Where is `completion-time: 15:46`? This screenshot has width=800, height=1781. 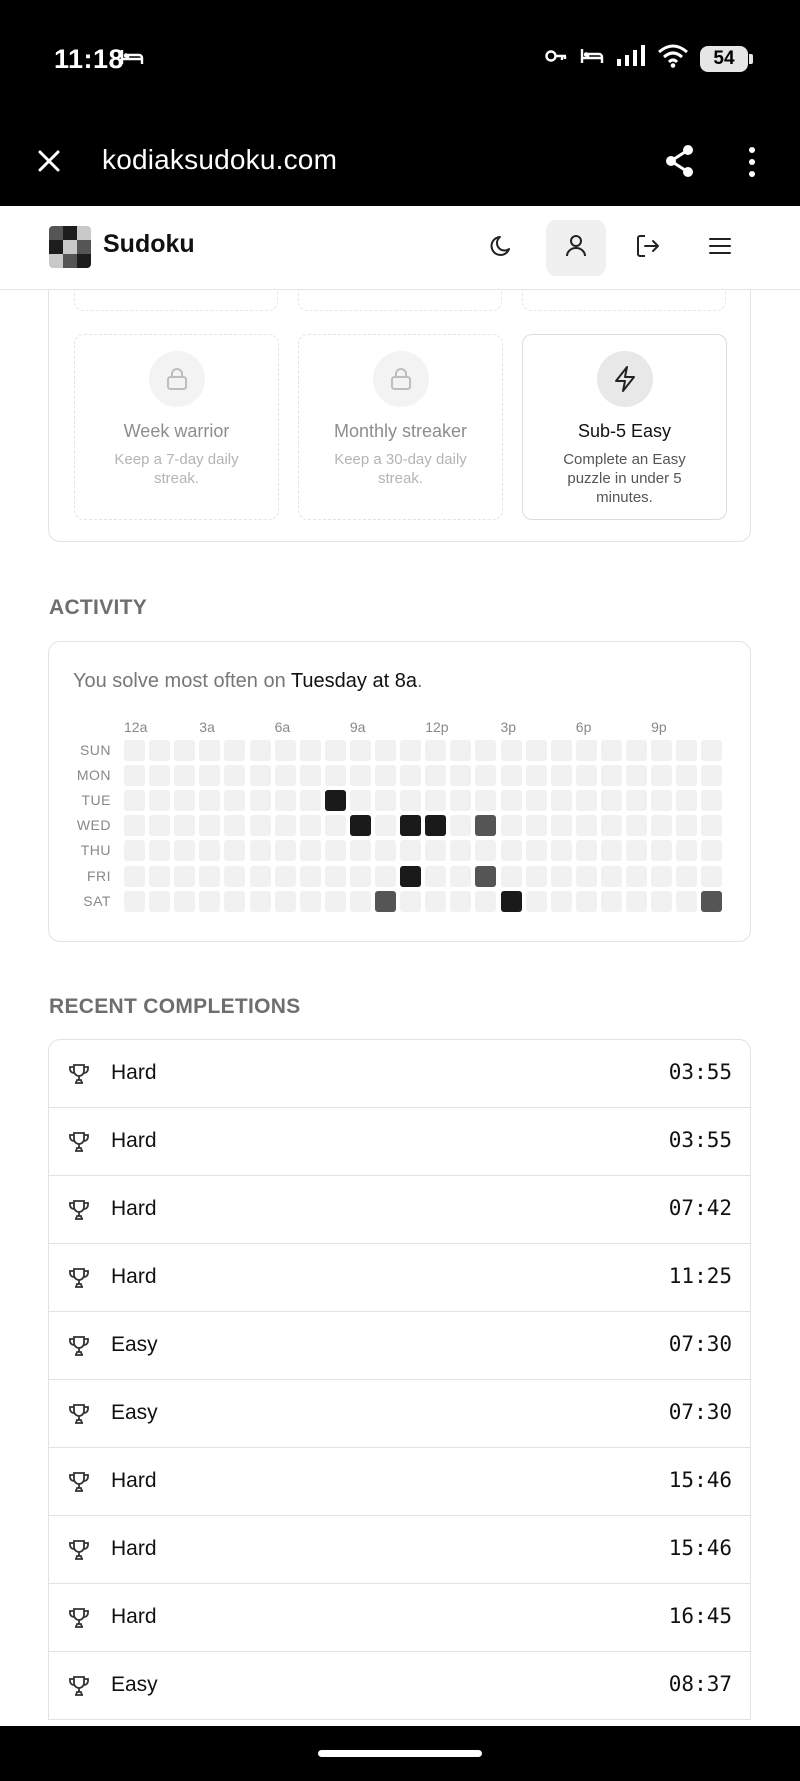 completion-time: 15:46 is located at coordinates (700, 1548).